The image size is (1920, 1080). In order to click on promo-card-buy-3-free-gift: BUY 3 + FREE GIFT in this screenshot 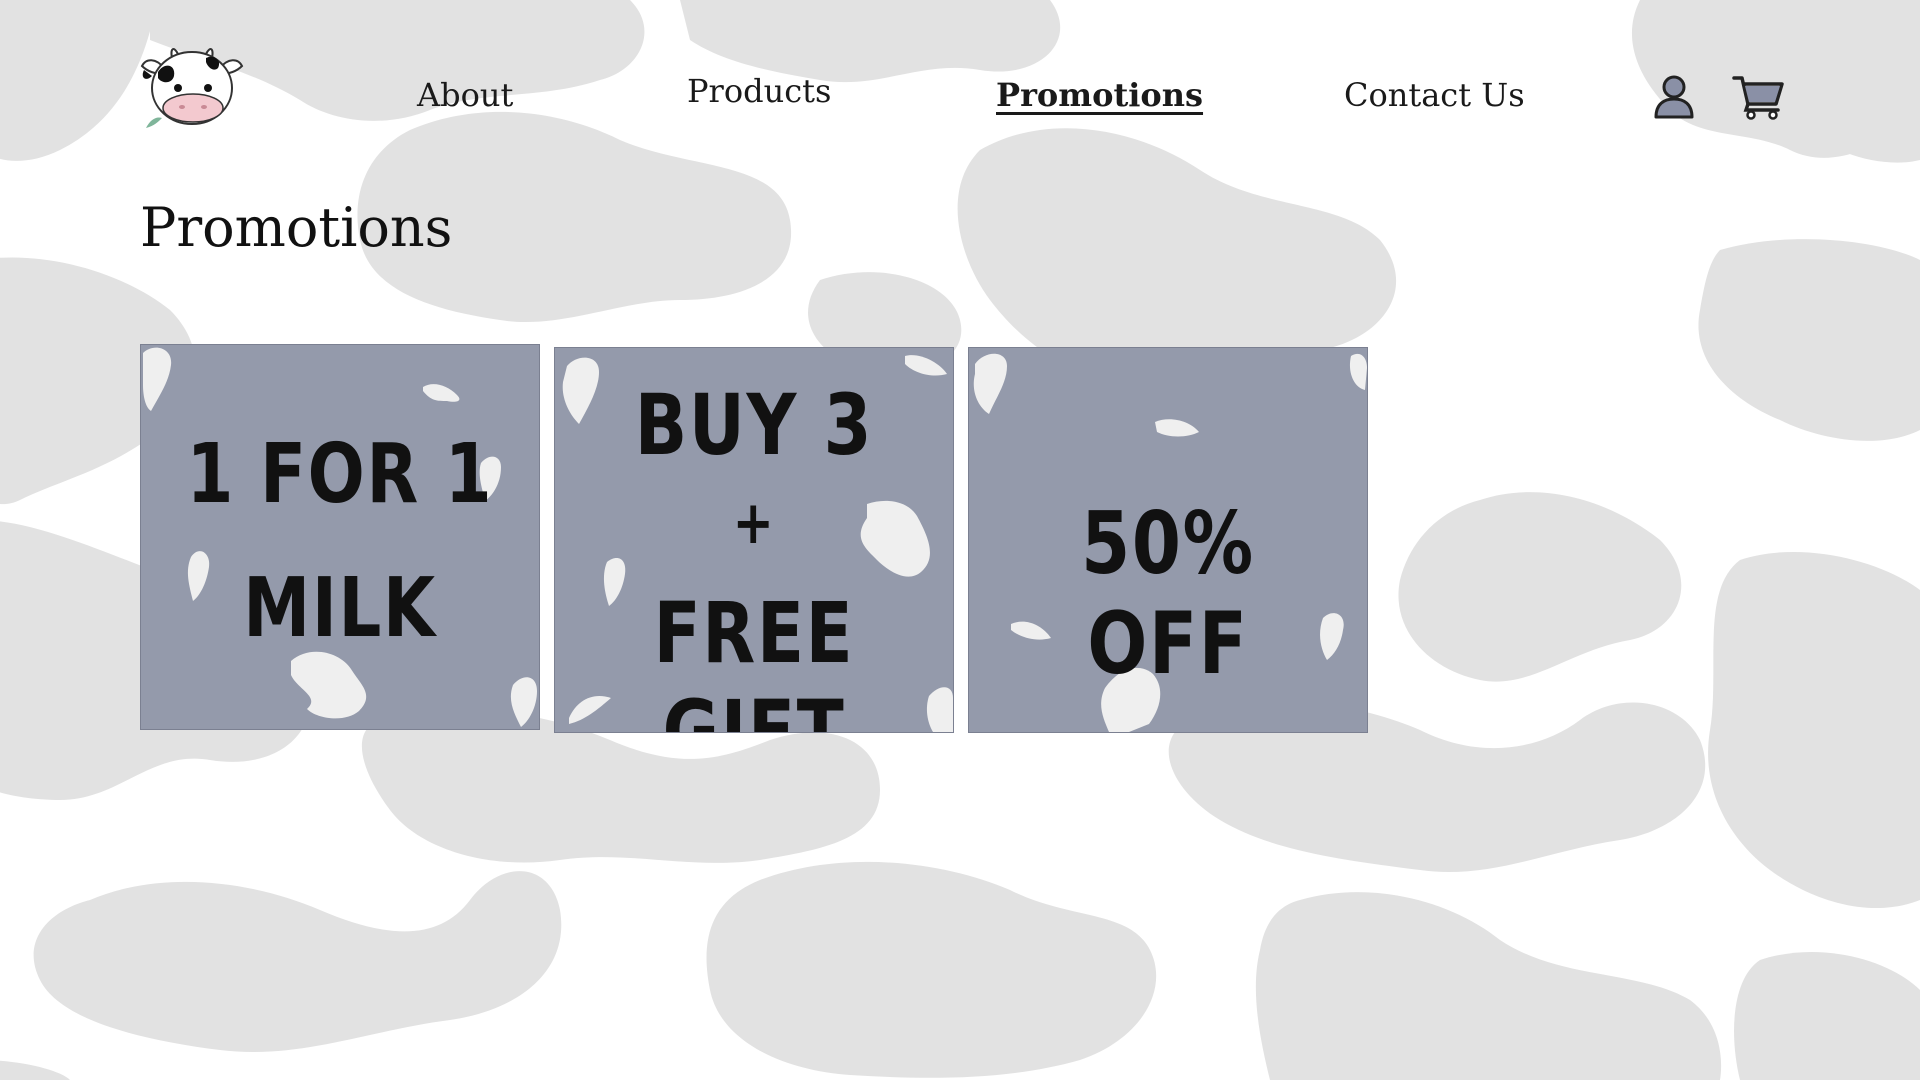, I will do `click(754, 540)`.